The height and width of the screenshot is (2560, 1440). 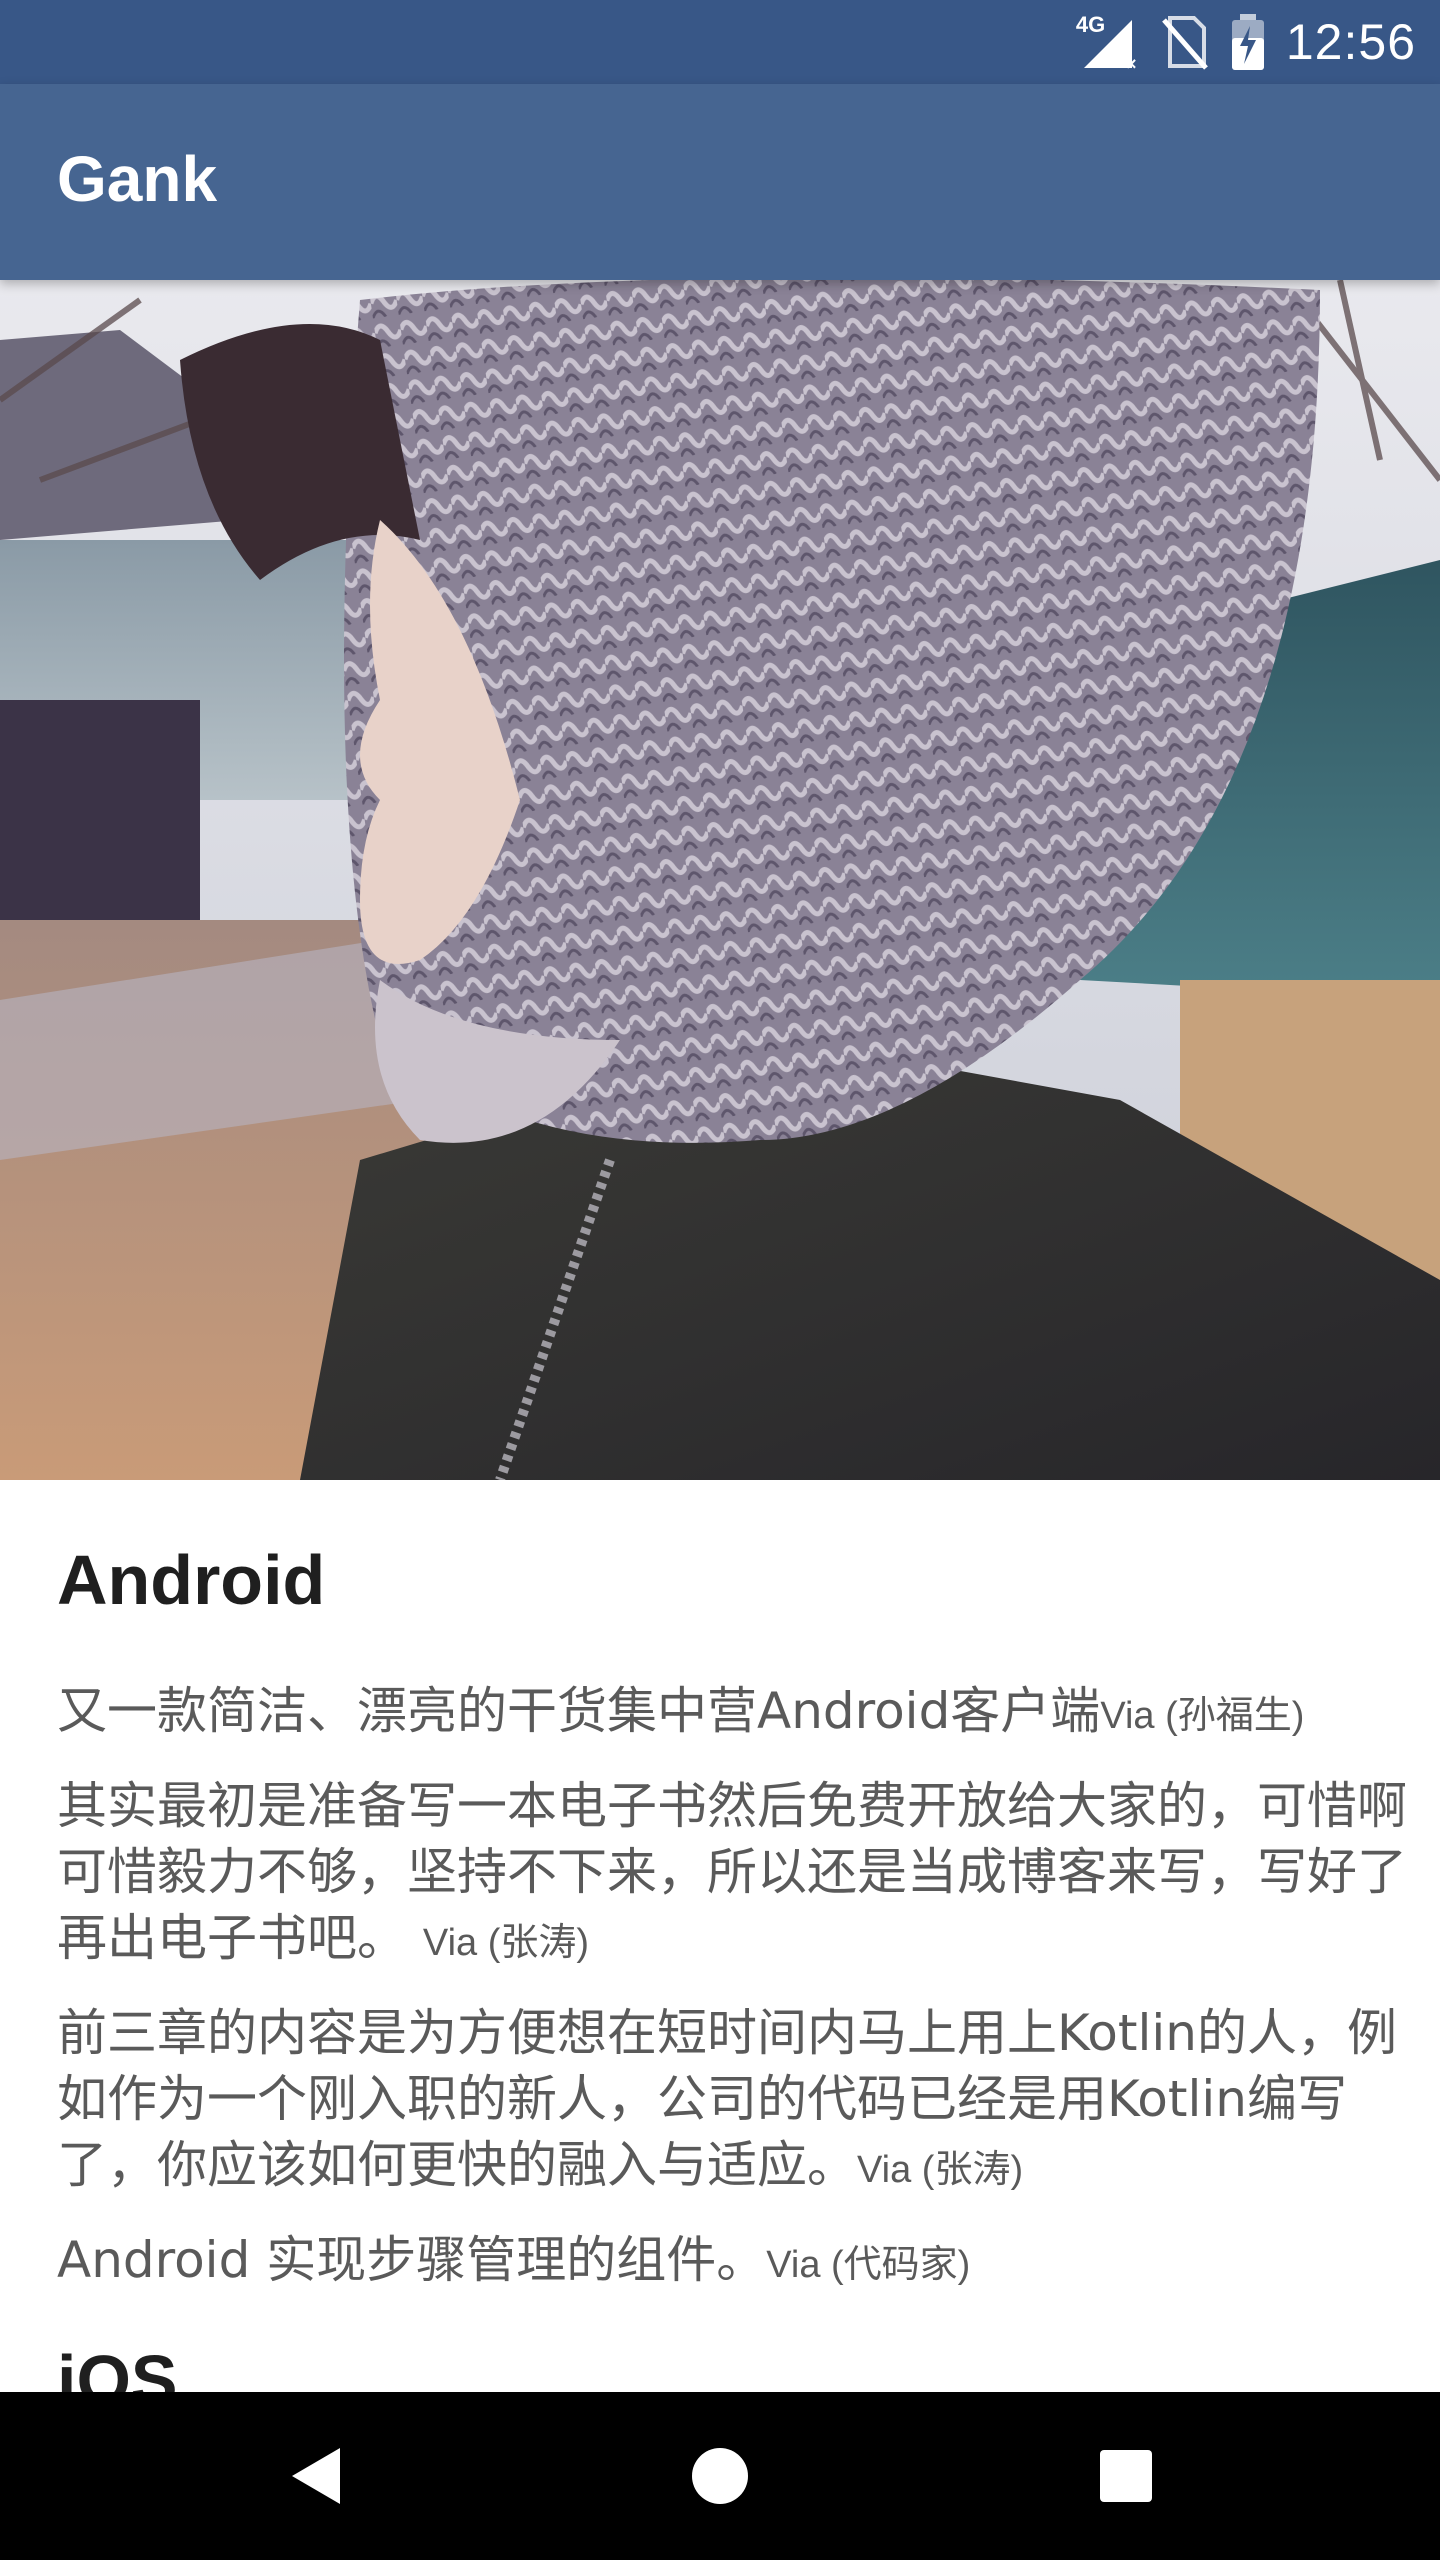 What do you see at coordinates (579, 1711) in the screenshot?
I see `entry-text: 又一款简洁、漂亮的干货集中营Android客户端` at bounding box center [579, 1711].